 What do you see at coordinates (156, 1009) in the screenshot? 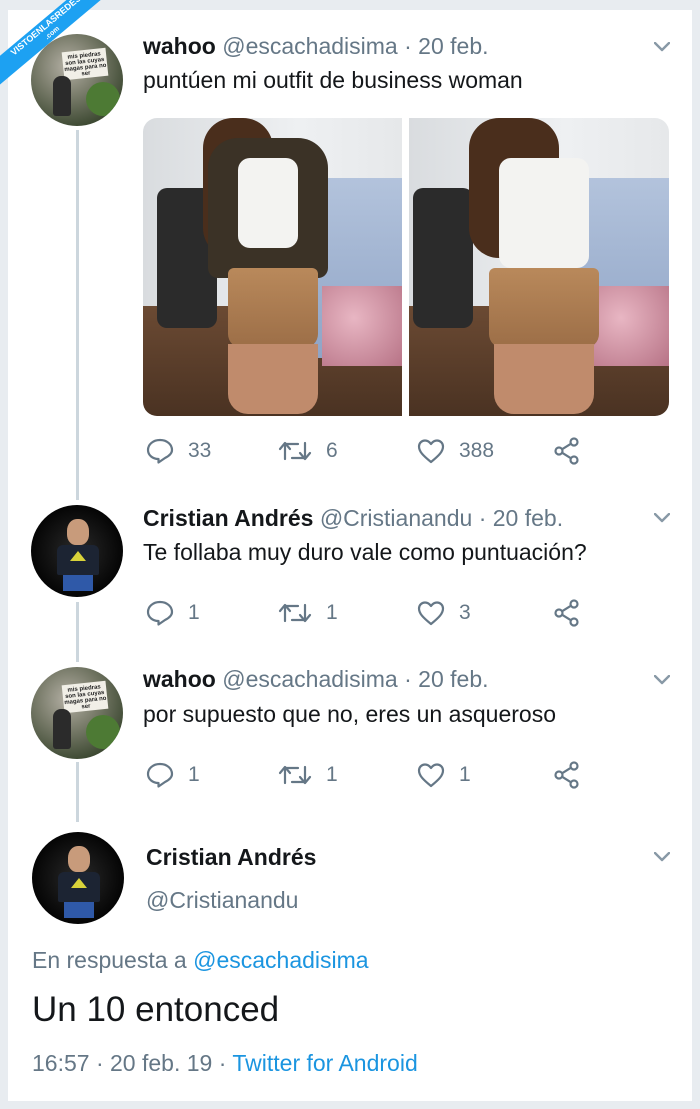
I see `main-tweet-text: Un 10 entonced` at bounding box center [156, 1009].